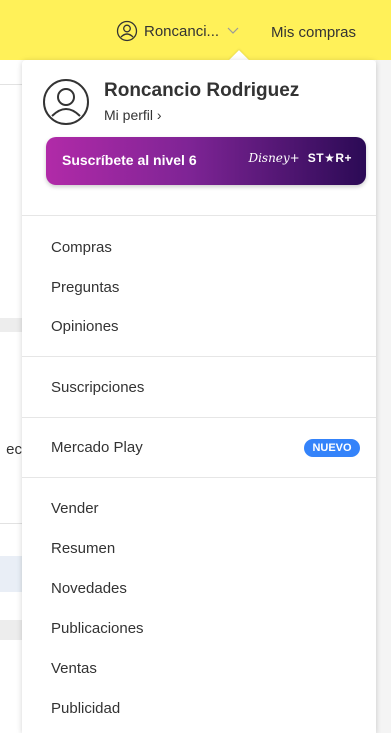 The height and width of the screenshot is (733, 391). What do you see at coordinates (97, 448) in the screenshot?
I see `menu-item-mercado-play: Mercado Play` at bounding box center [97, 448].